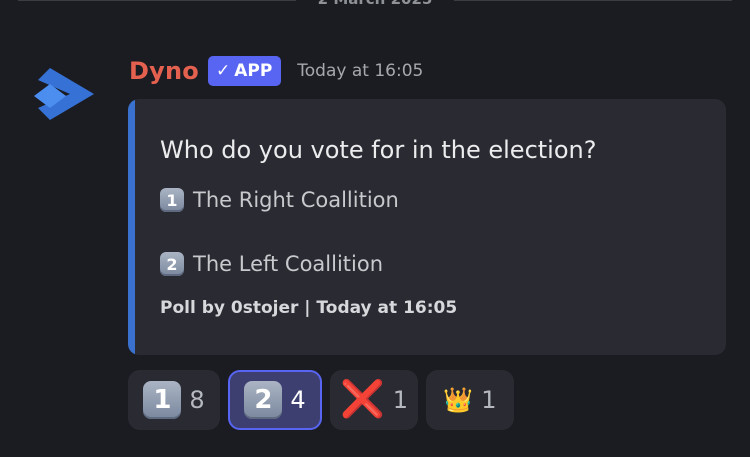  I want to click on reaction-keycap-2: 2 4, so click(275, 400).